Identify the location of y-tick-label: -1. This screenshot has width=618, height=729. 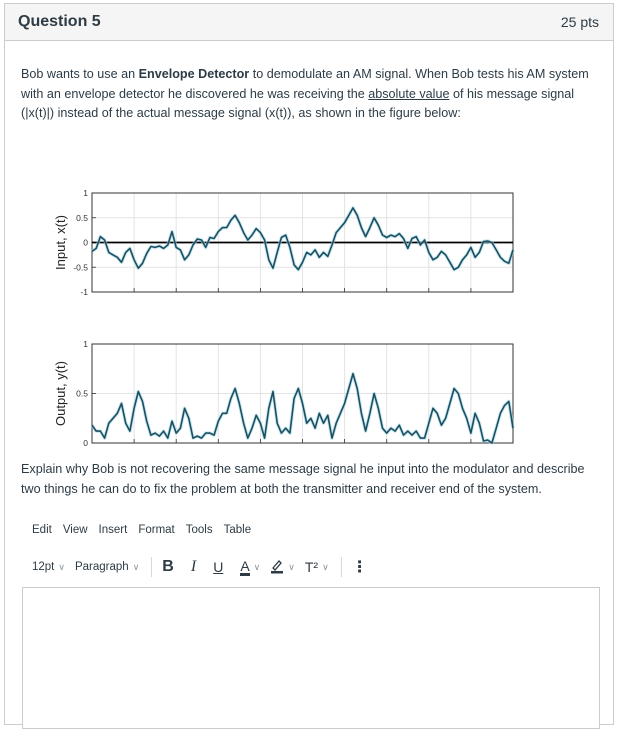
(84, 291).